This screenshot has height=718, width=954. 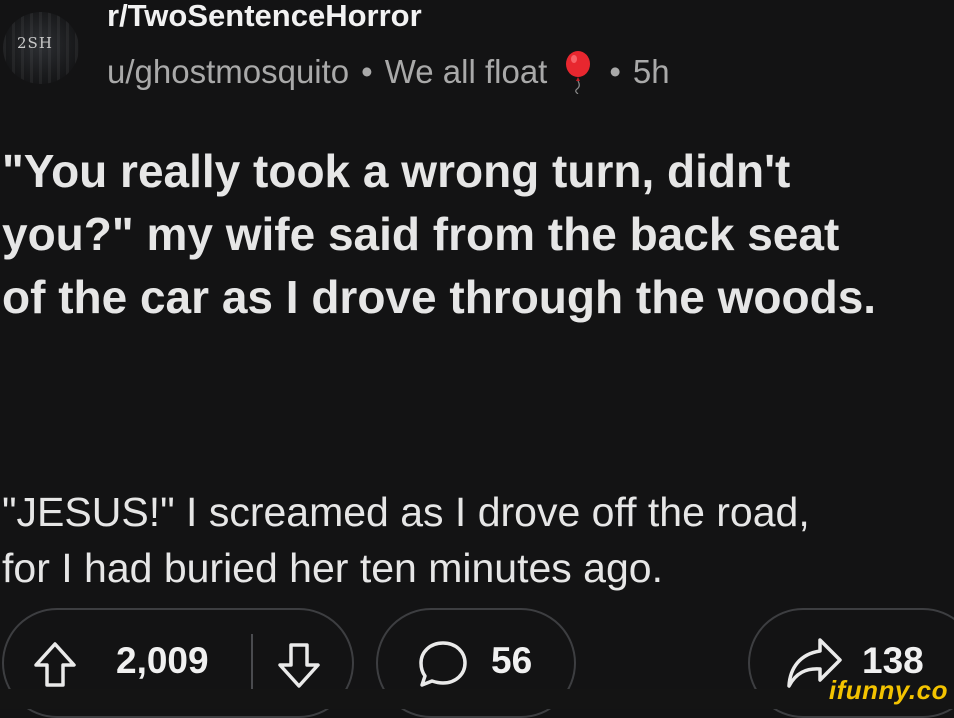 I want to click on username: u/ghostmosquito, so click(x=228, y=72).